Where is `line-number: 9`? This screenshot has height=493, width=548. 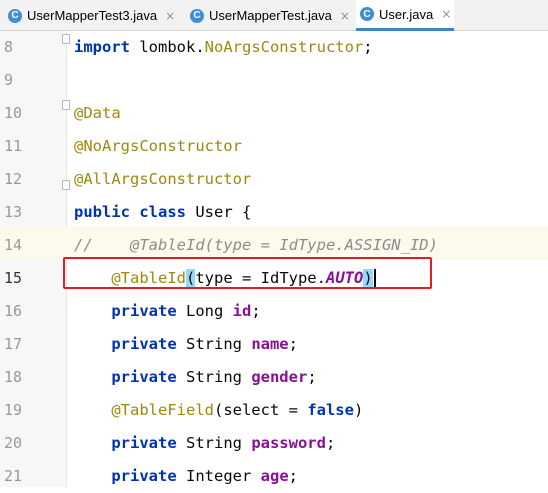 line-number: 9 is located at coordinates (9, 80).